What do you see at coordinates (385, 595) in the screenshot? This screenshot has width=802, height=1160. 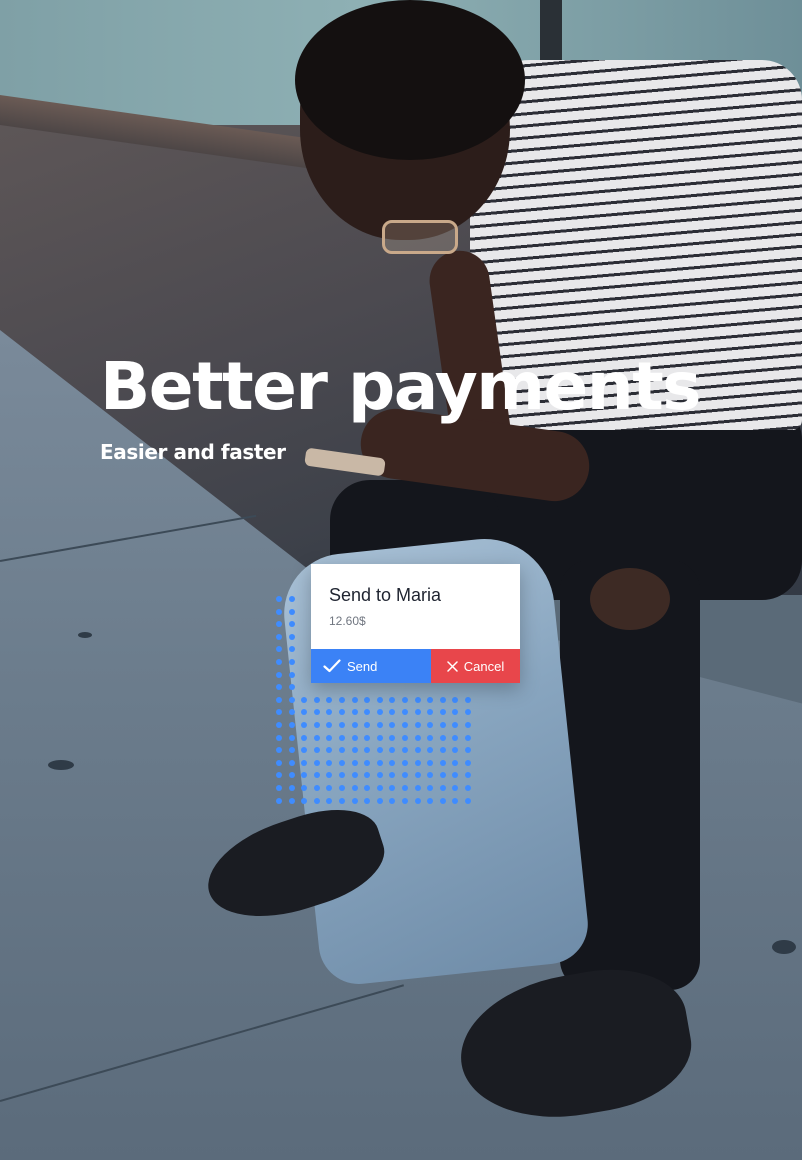 I see `card-title: Send to Maria` at bounding box center [385, 595].